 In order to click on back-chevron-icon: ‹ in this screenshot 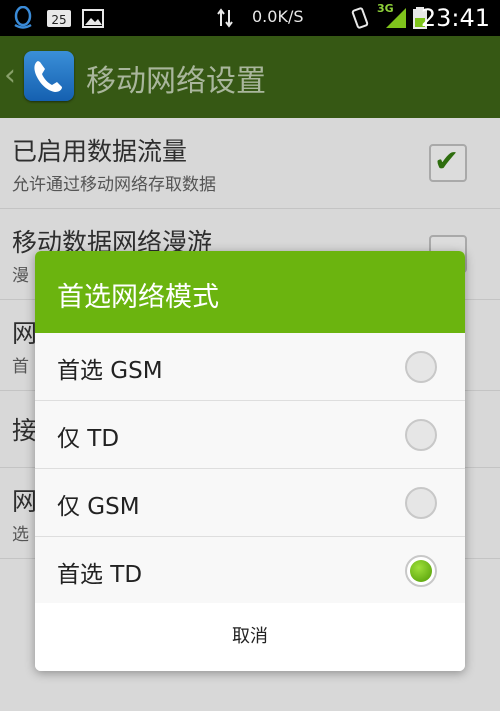, I will do `click(10, 75)`.